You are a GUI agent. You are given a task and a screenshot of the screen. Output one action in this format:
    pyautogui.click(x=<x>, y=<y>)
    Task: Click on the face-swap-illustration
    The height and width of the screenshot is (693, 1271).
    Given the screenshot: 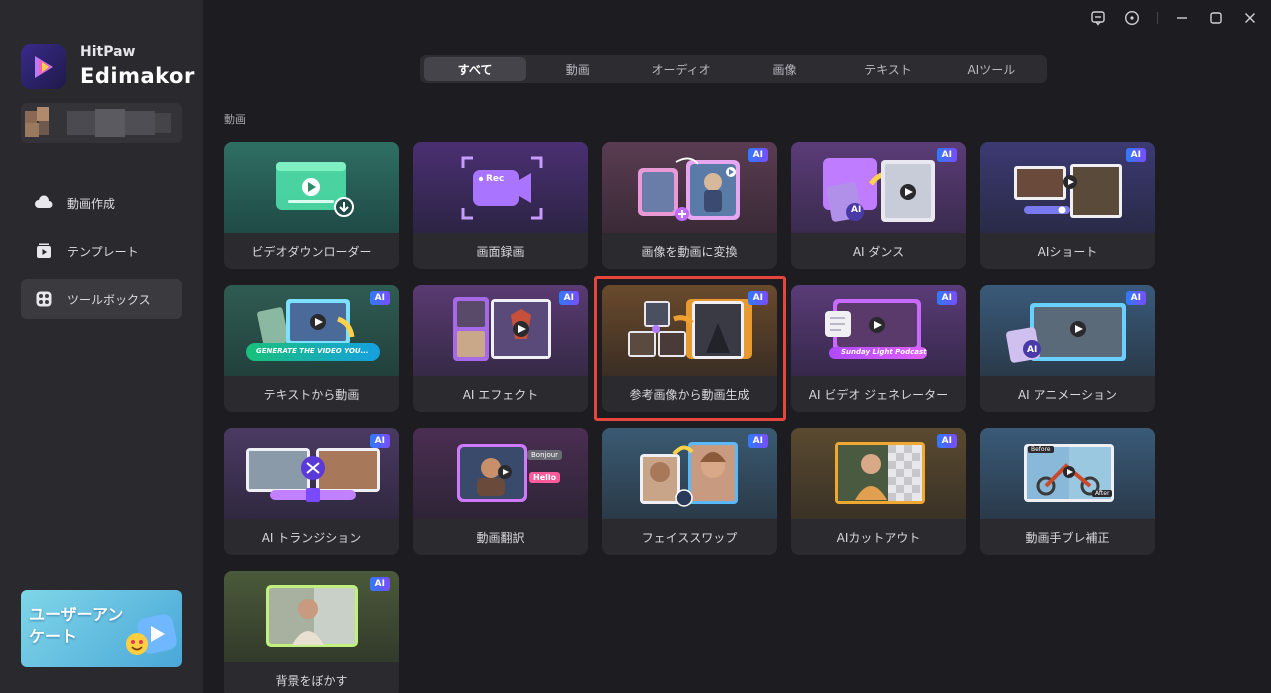 What is the action you would take?
    pyautogui.click(x=689, y=474)
    